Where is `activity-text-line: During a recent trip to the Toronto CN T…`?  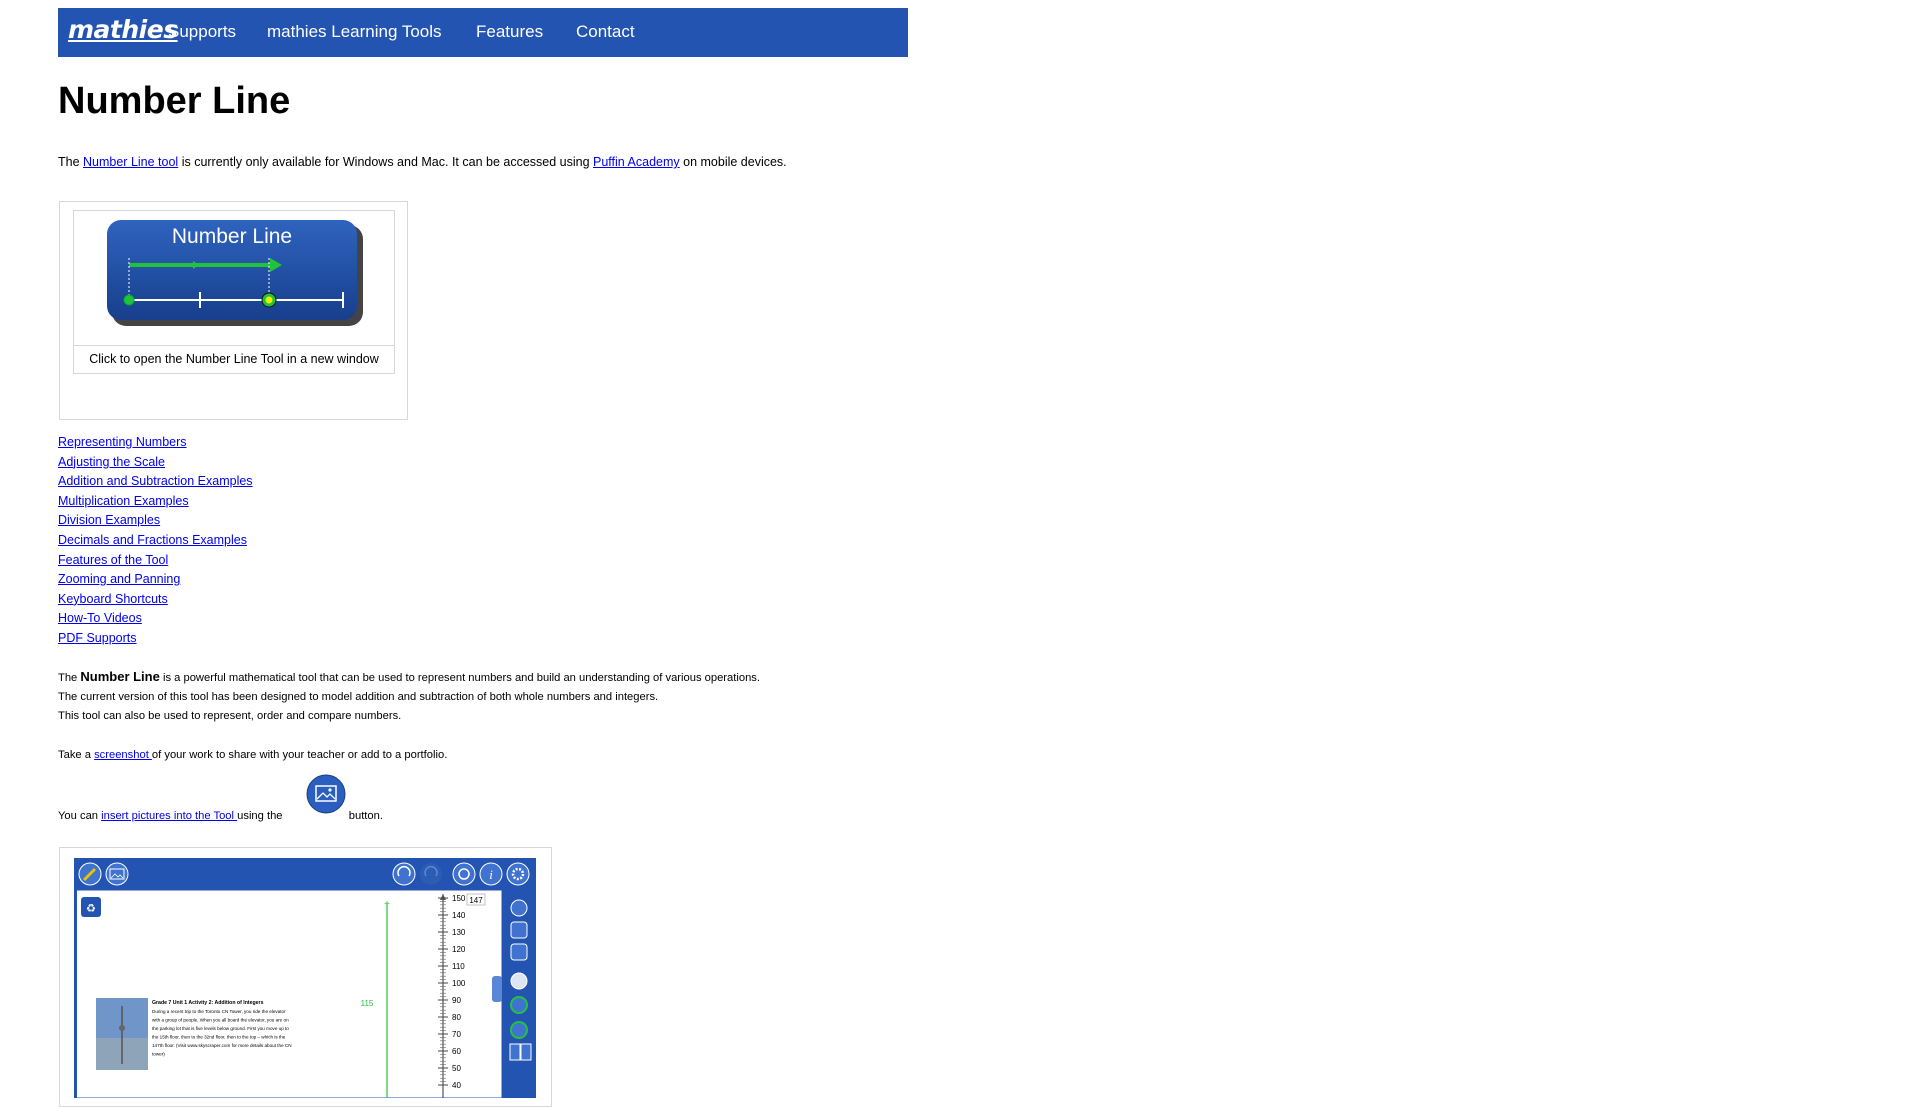
activity-text-line: During a recent trip to the Toronto CN T… is located at coordinates (219, 1011).